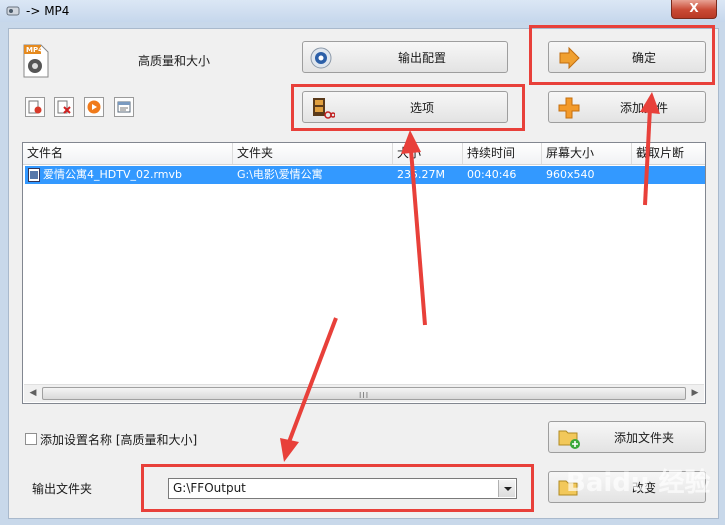 This screenshot has height=525, width=725. Describe the element at coordinates (405, 57) in the screenshot. I see `output-config-button: 输出配置` at that location.